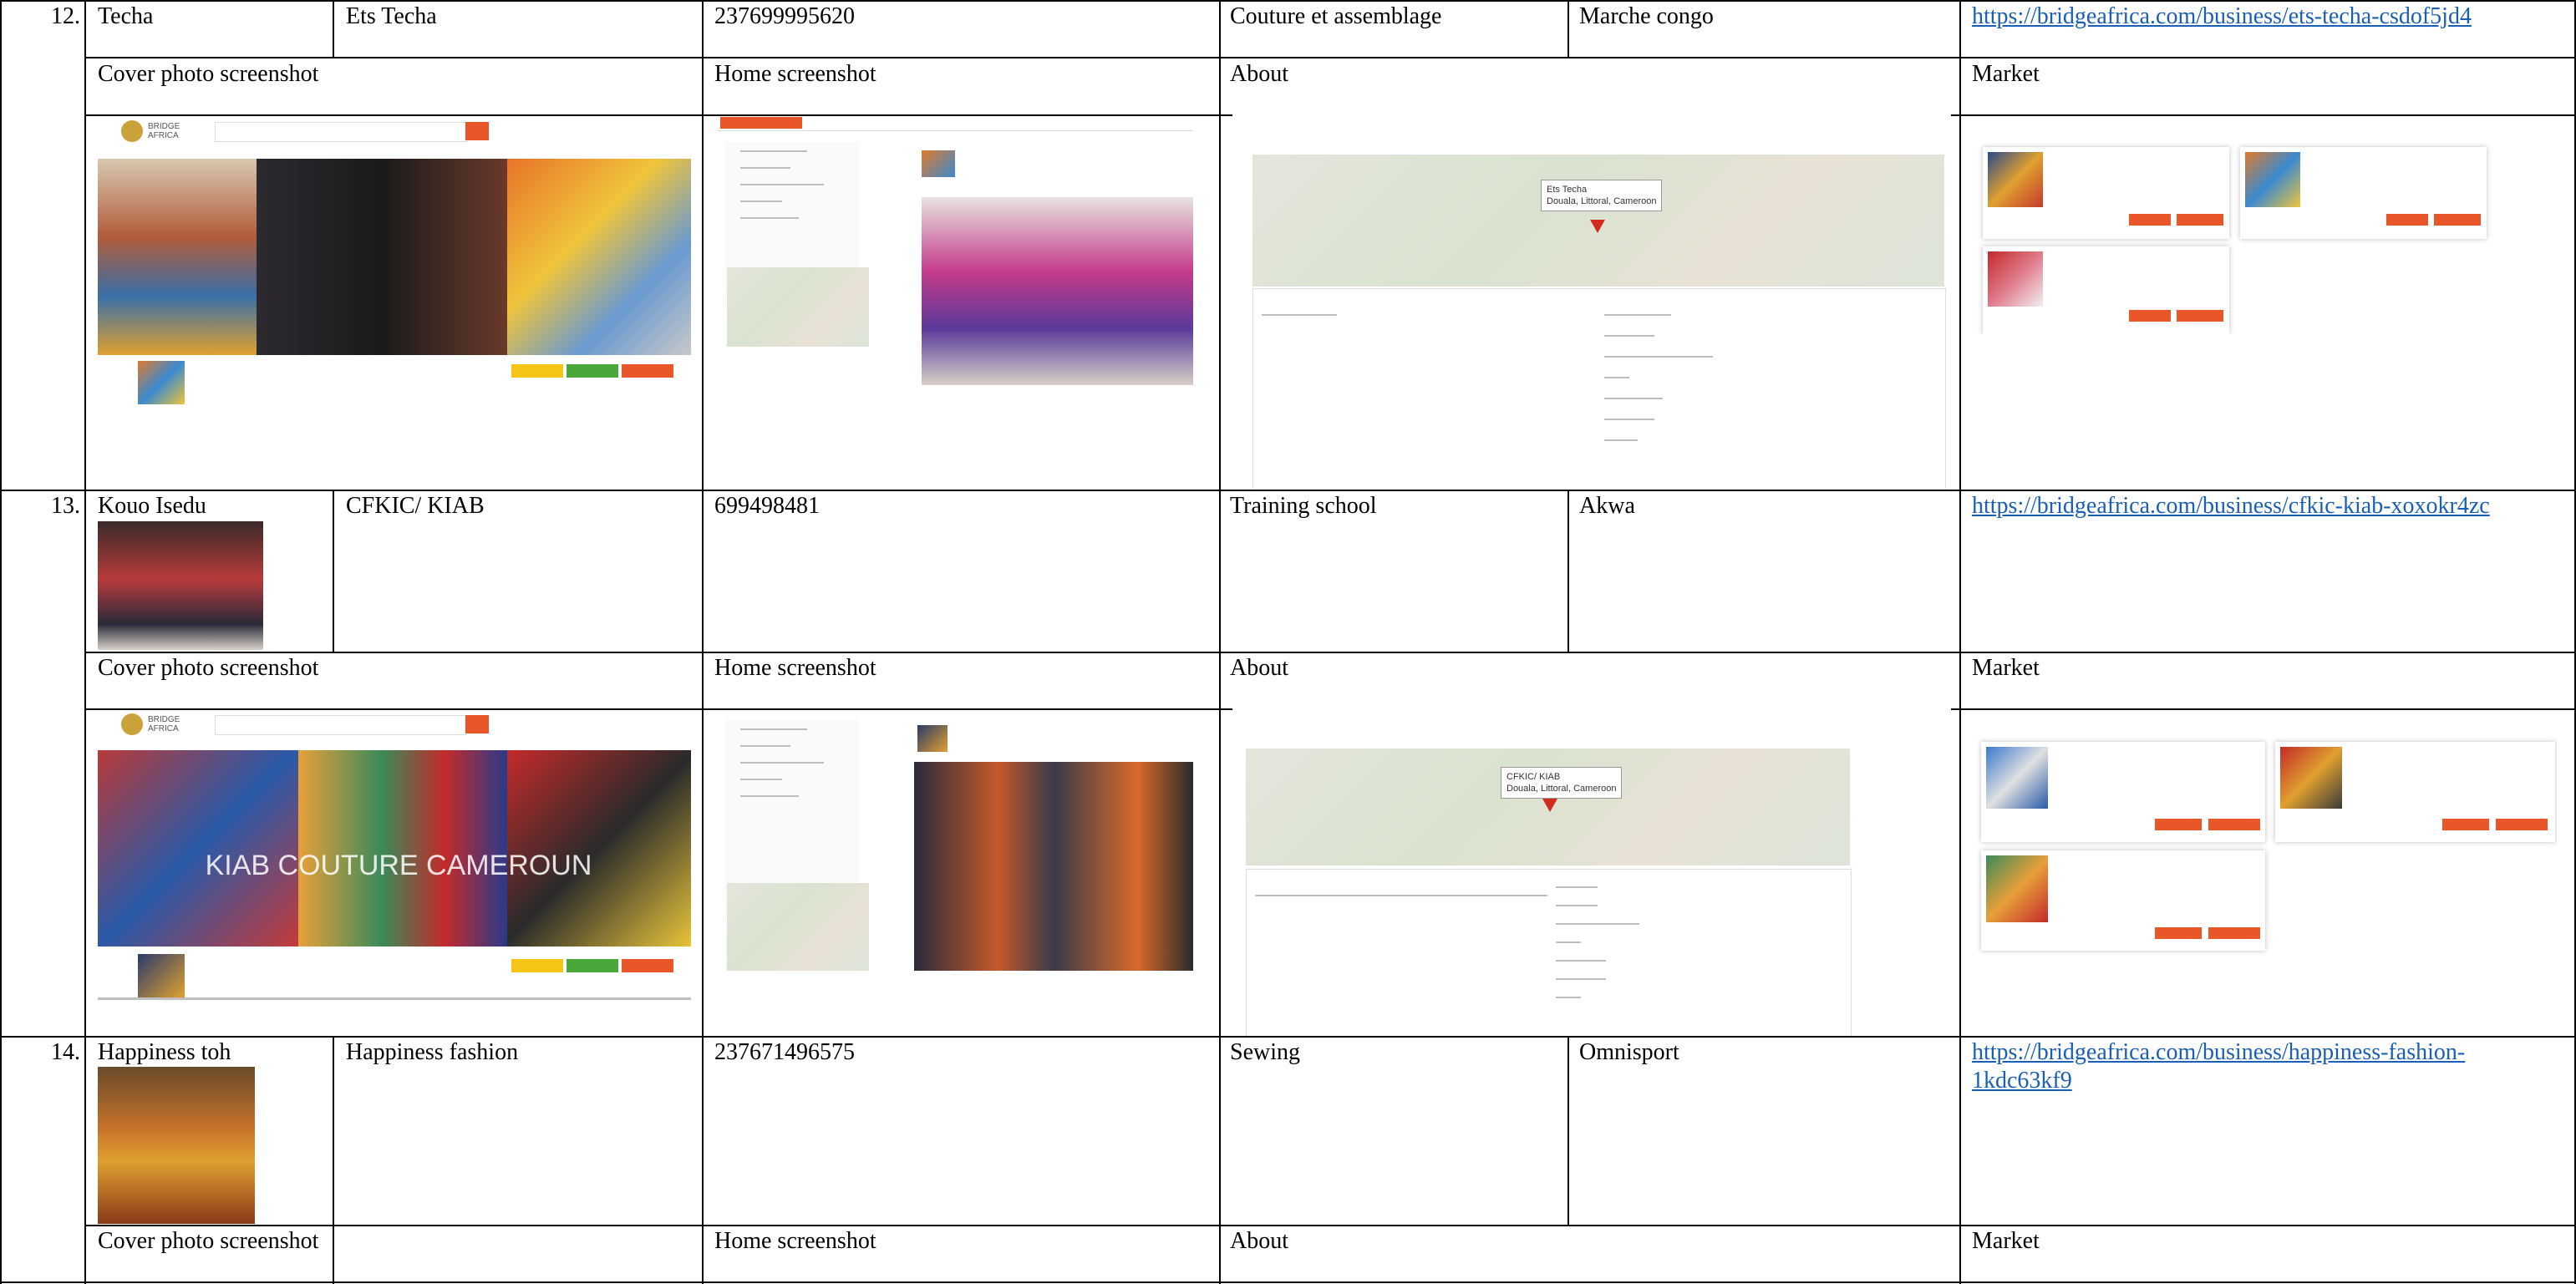  I want to click on business-name: CFKIC/ KIAB, so click(415, 506).